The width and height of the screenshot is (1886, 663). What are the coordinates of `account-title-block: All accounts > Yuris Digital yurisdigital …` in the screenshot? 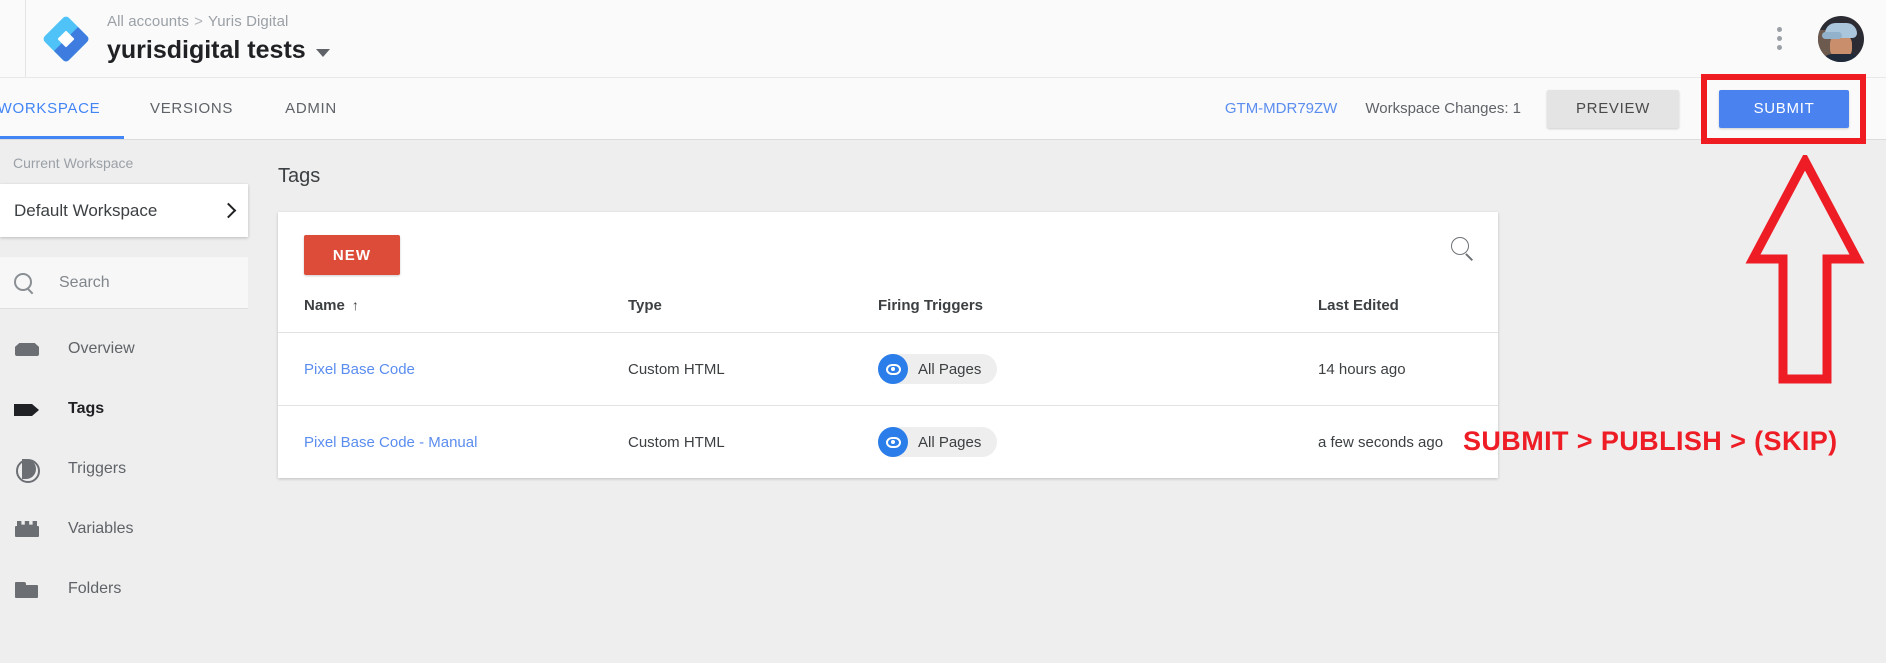 It's located at (218, 39).